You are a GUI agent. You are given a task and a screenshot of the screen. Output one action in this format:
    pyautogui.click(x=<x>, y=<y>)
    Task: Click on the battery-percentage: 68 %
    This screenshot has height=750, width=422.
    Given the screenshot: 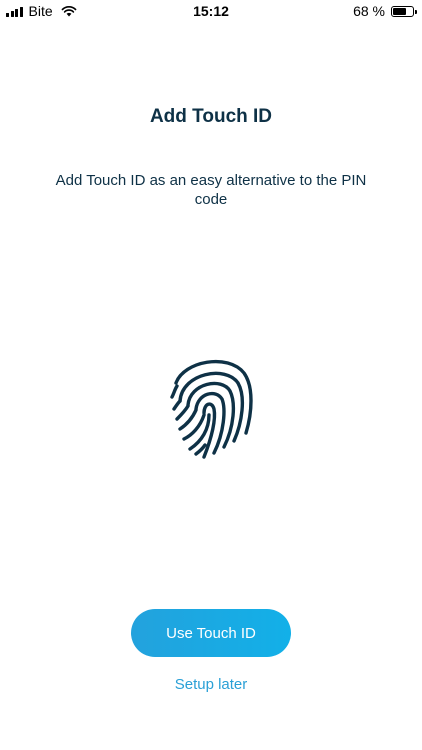 What is the action you would take?
    pyautogui.click(x=369, y=11)
    